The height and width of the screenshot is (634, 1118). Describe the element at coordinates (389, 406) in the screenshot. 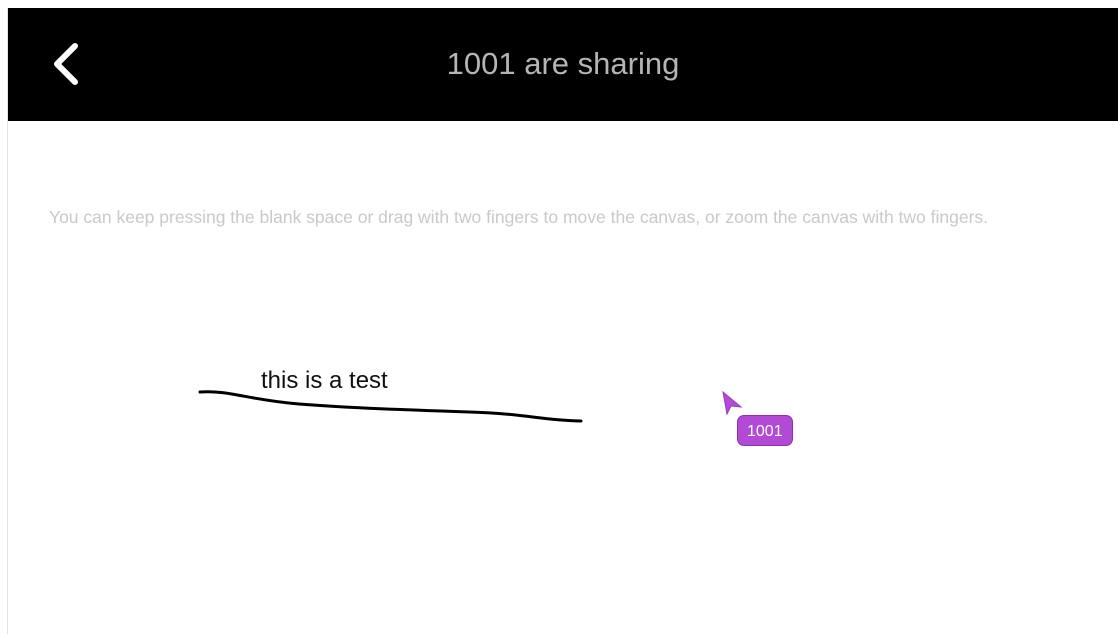

I see `freehand-stroke` at that location.